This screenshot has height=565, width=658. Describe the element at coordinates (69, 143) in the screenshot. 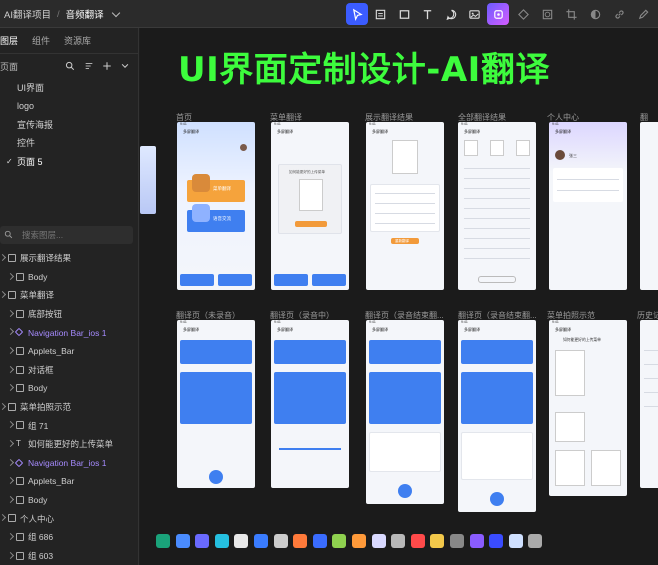

I see `page-item: 控件` at that location.